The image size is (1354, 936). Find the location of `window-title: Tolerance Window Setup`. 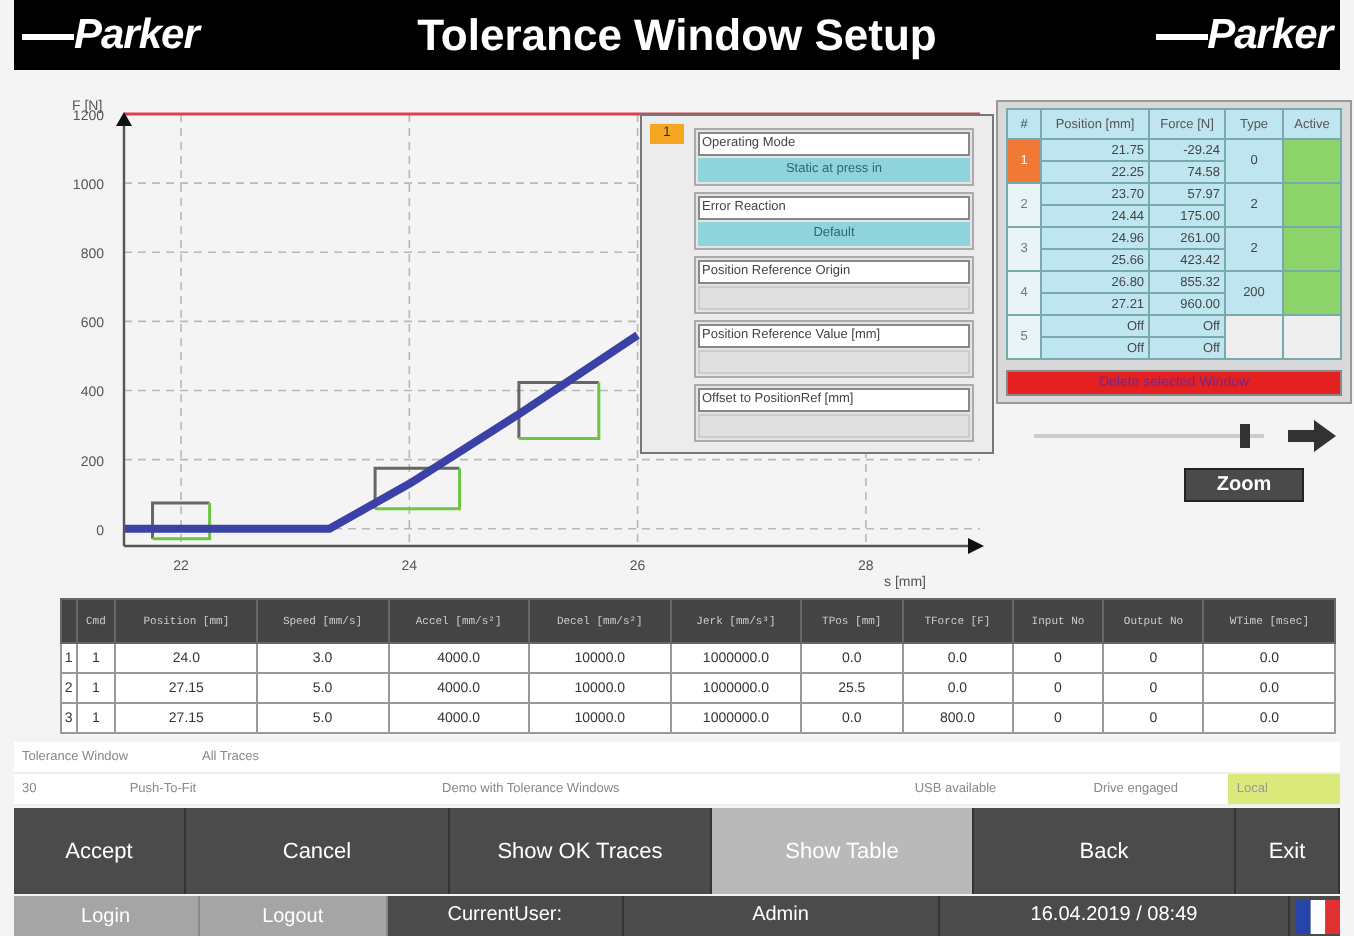

window-title: Tolerance Window Setup is located at coordinates (677, 35).